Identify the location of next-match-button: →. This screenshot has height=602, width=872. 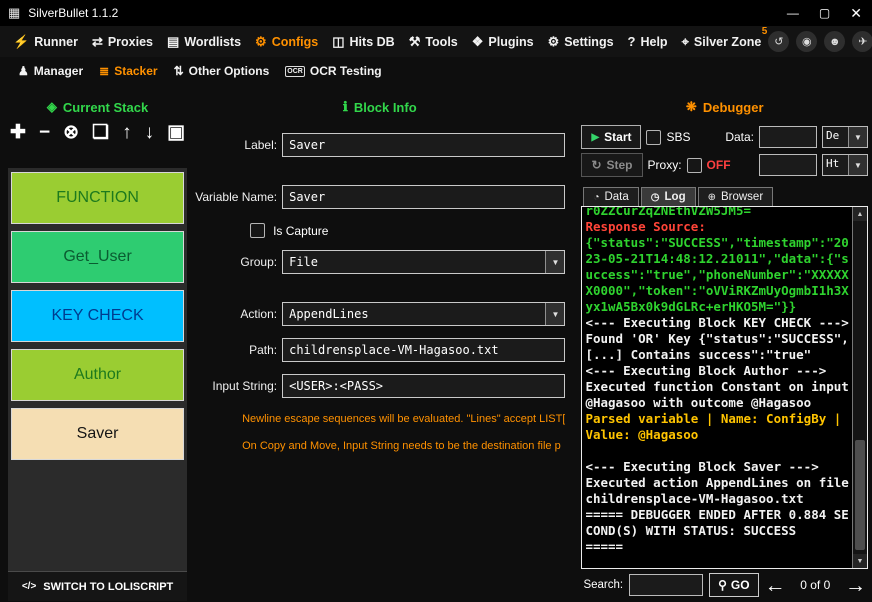
(855, 585).